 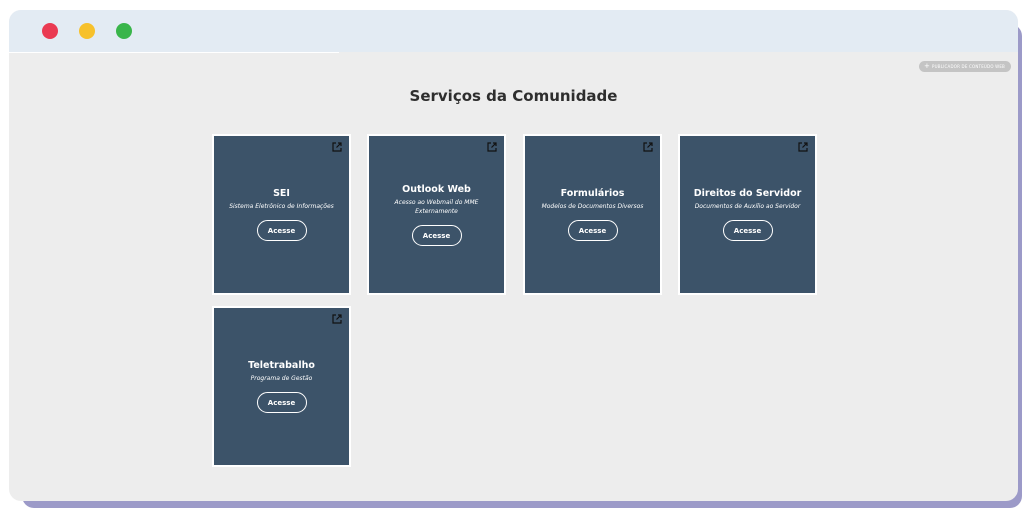 What do you see at coordinates (281, 365) in the screenshot?
I see `card-title: Teletrabalho` at bounding box center [281, 365].